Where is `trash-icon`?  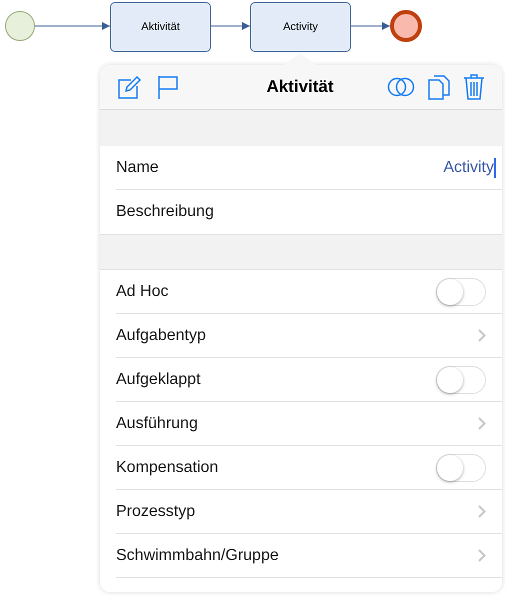
trash-icon is located at coordinates (474, 87).